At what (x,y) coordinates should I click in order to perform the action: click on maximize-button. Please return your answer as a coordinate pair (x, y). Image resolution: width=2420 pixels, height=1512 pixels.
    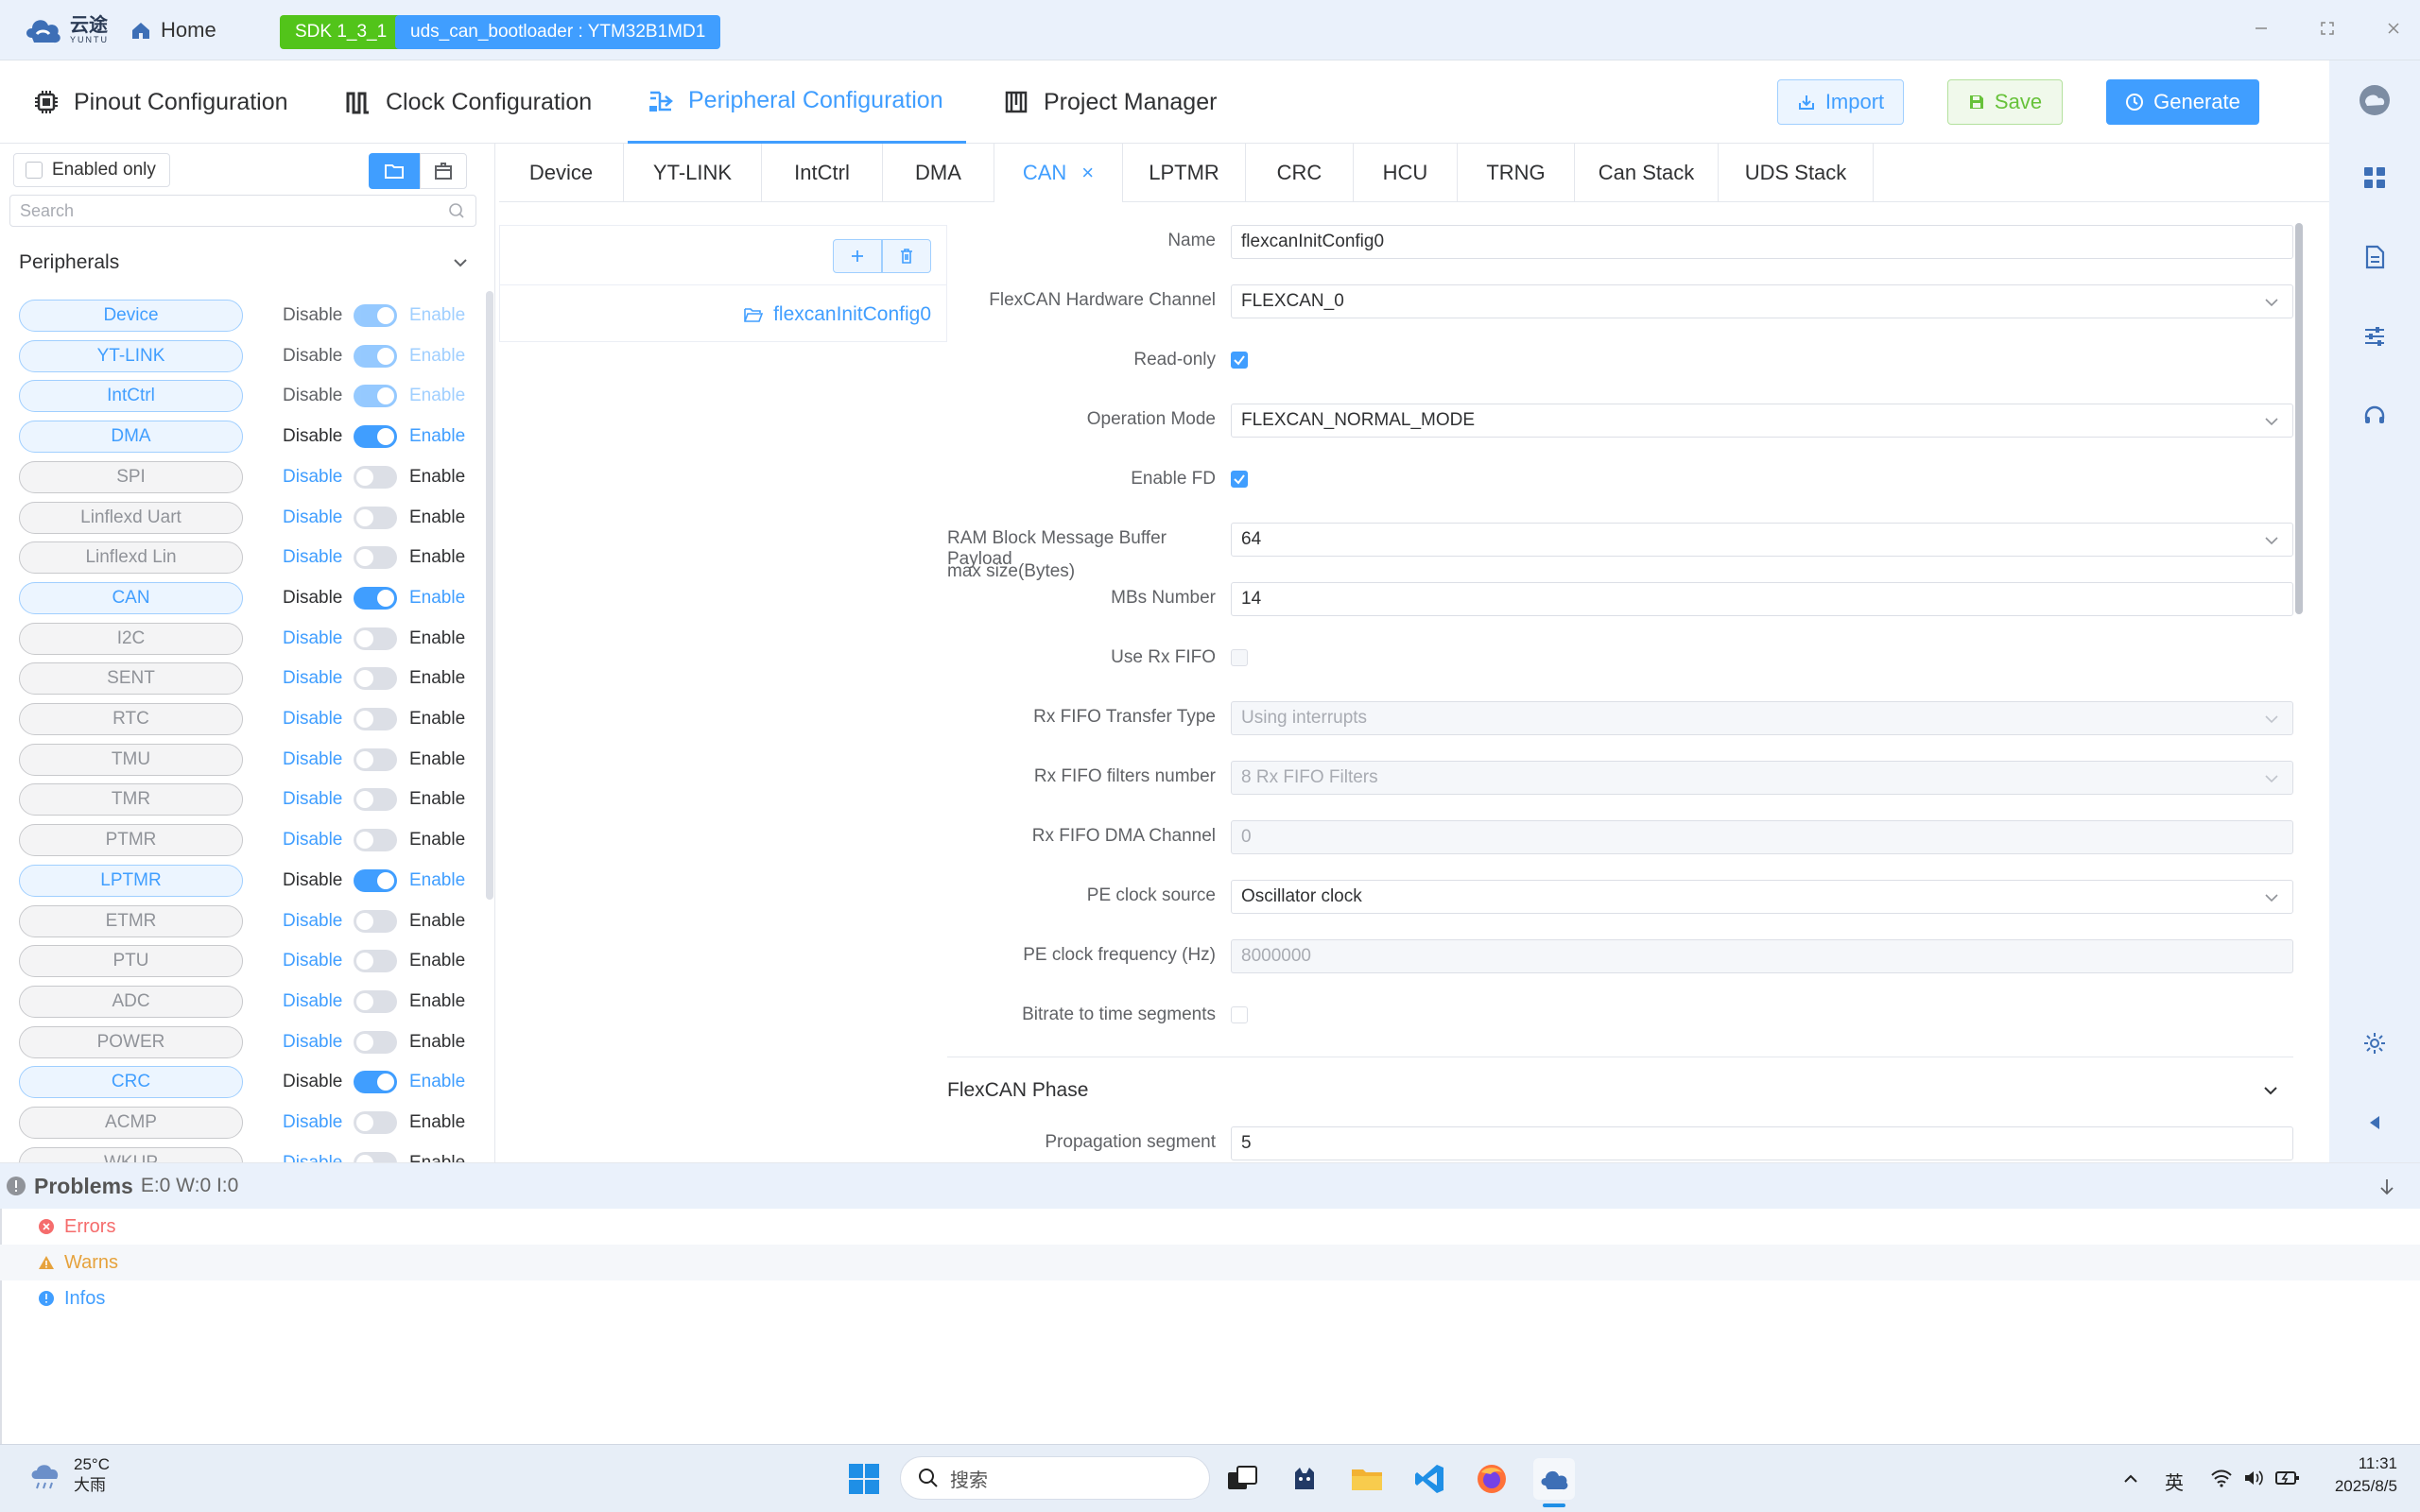
    Looking at the image, I should click on (2327, 28).